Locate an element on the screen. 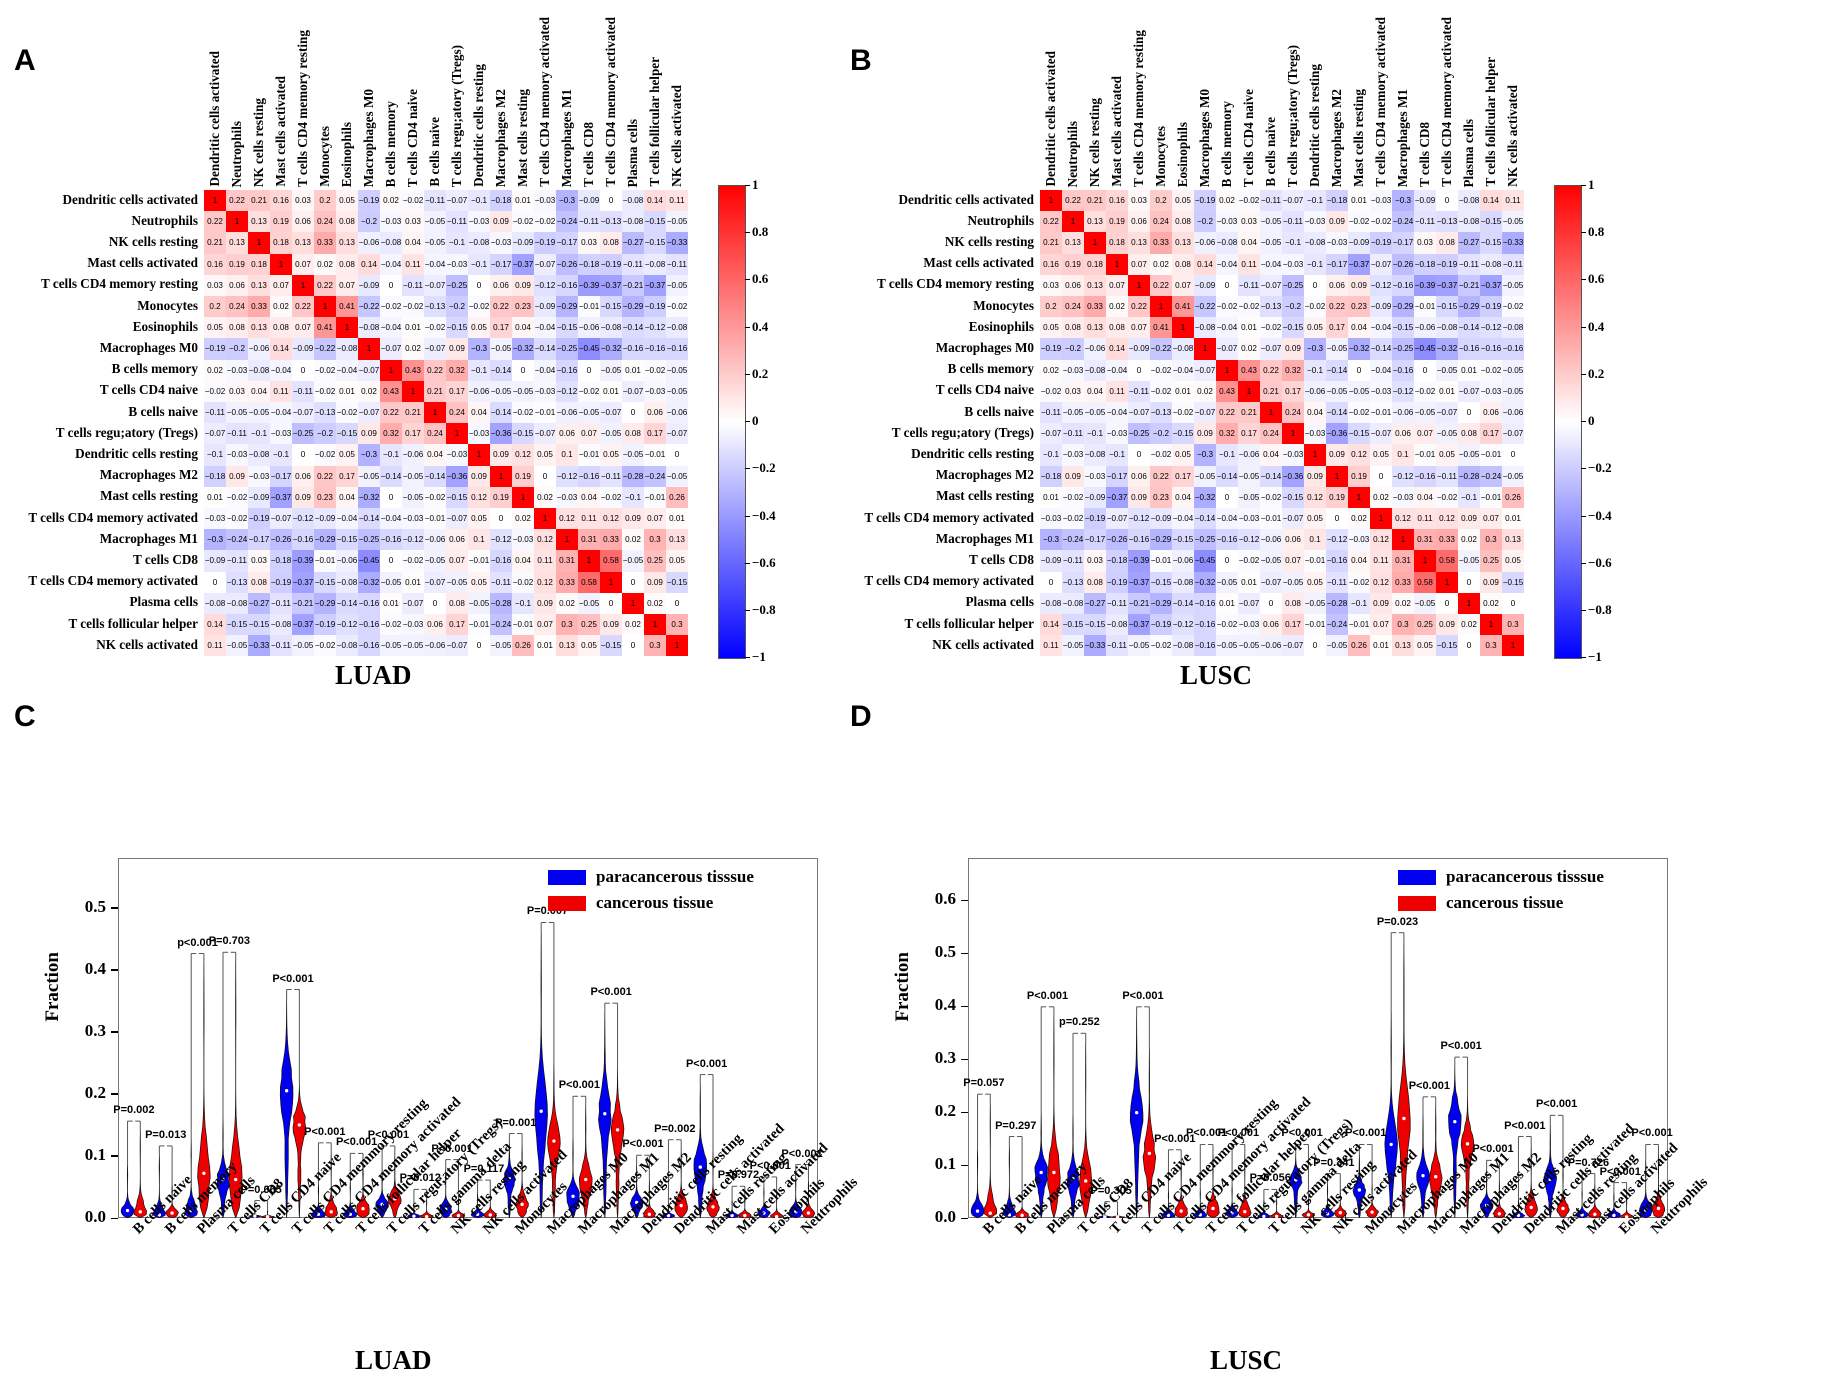 The image size is (1838, 1400). violin-median-dot is located at coordinates (1423, 1175).